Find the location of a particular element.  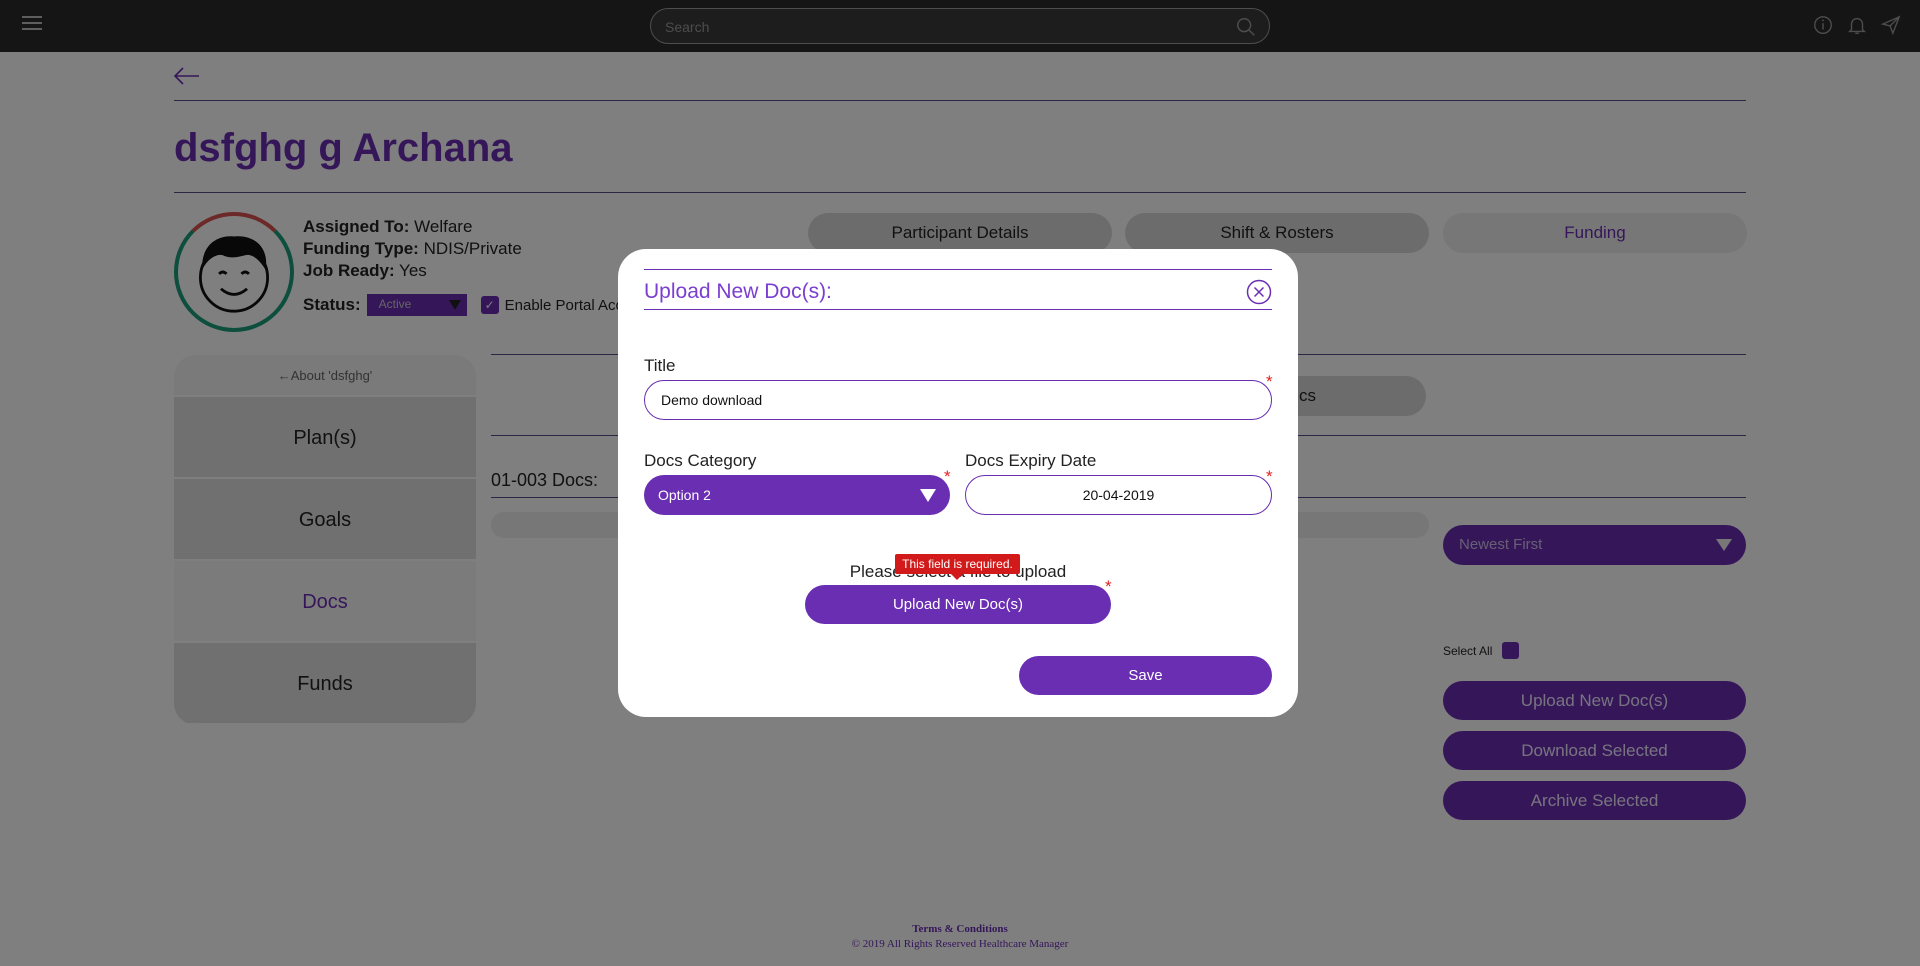

modal-top-divider is located at coordinates (958, 269).